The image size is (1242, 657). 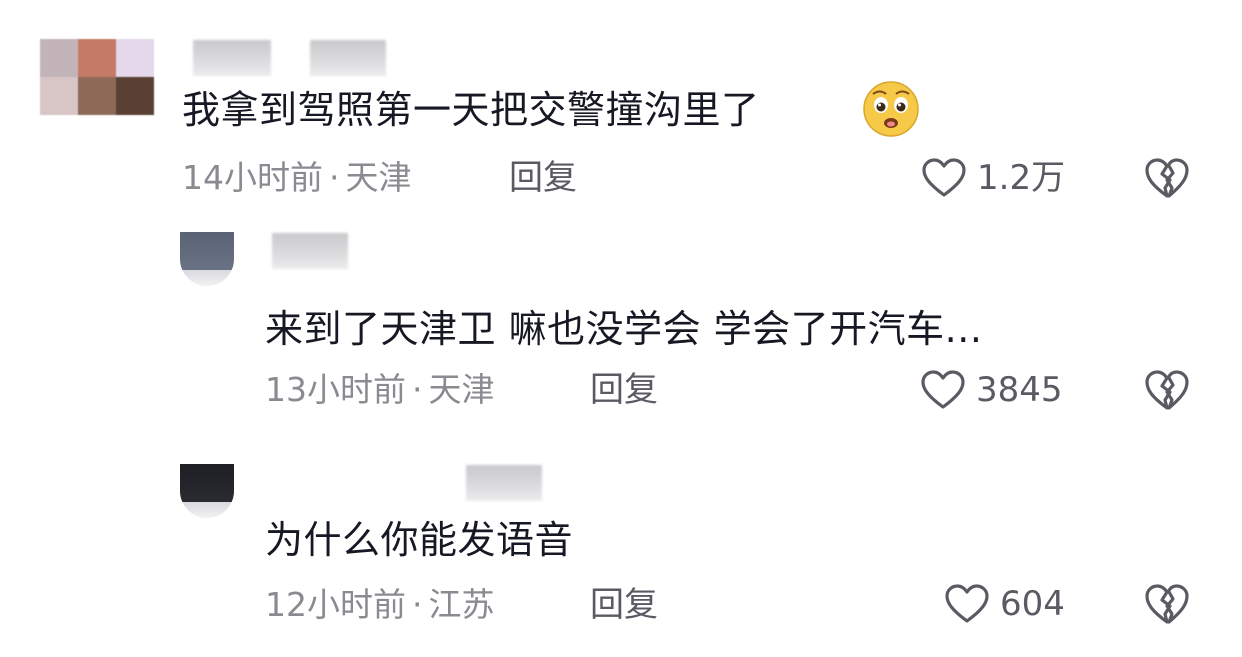 I want to click on comment-meta: 12小时前 · 江苏, so click(x=380, y=605).